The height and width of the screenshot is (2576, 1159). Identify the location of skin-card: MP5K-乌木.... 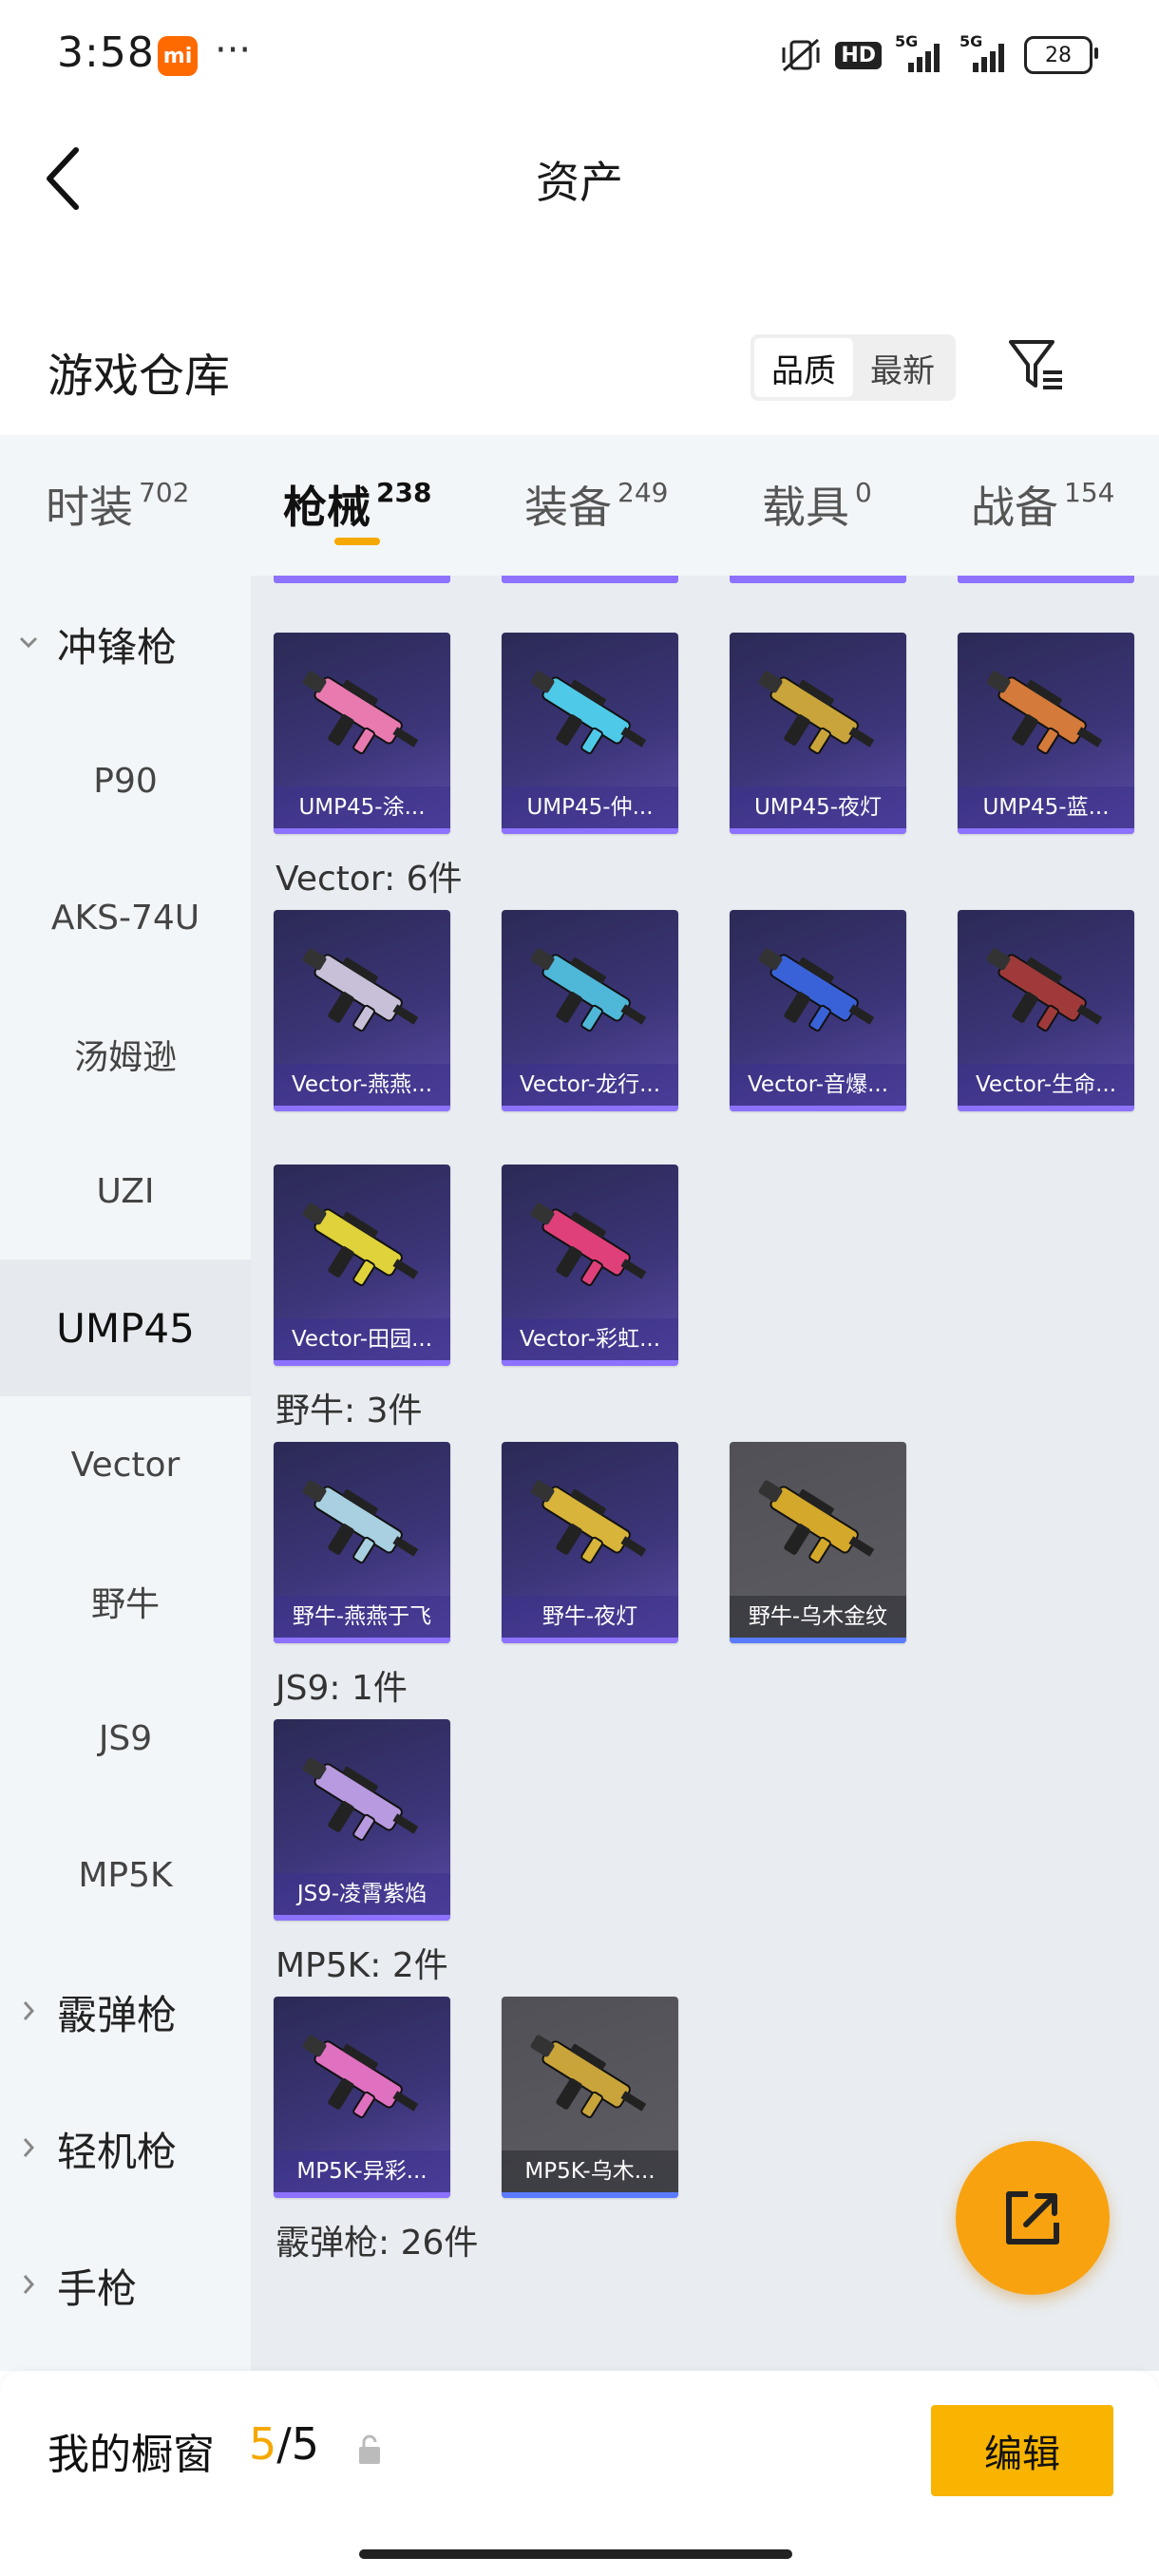
(590, 2097).